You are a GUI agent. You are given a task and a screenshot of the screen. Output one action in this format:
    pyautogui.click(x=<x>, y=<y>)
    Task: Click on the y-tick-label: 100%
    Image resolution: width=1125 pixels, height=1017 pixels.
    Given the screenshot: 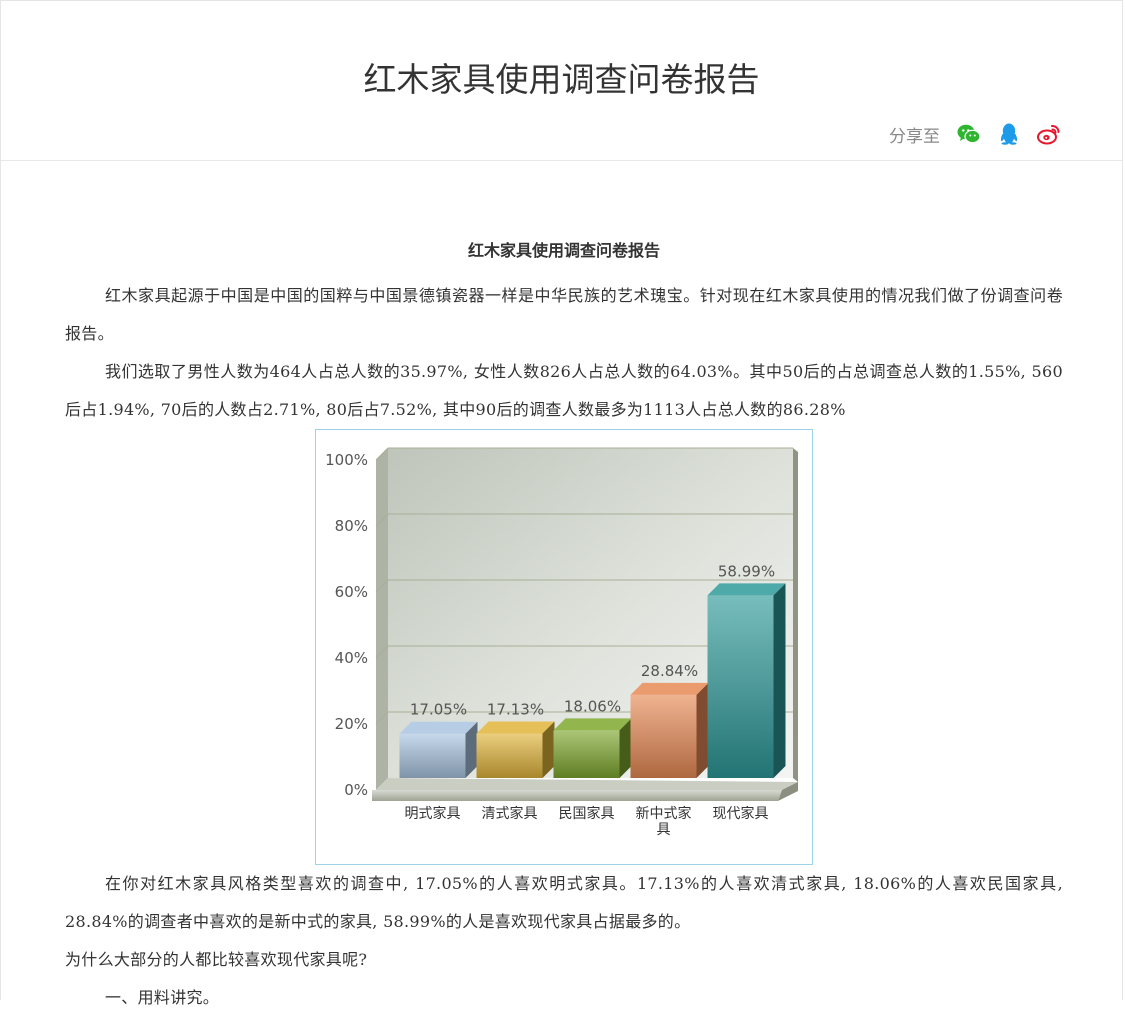 What is the action you would take?
    pyautogui.click(x=346, y=460)
    